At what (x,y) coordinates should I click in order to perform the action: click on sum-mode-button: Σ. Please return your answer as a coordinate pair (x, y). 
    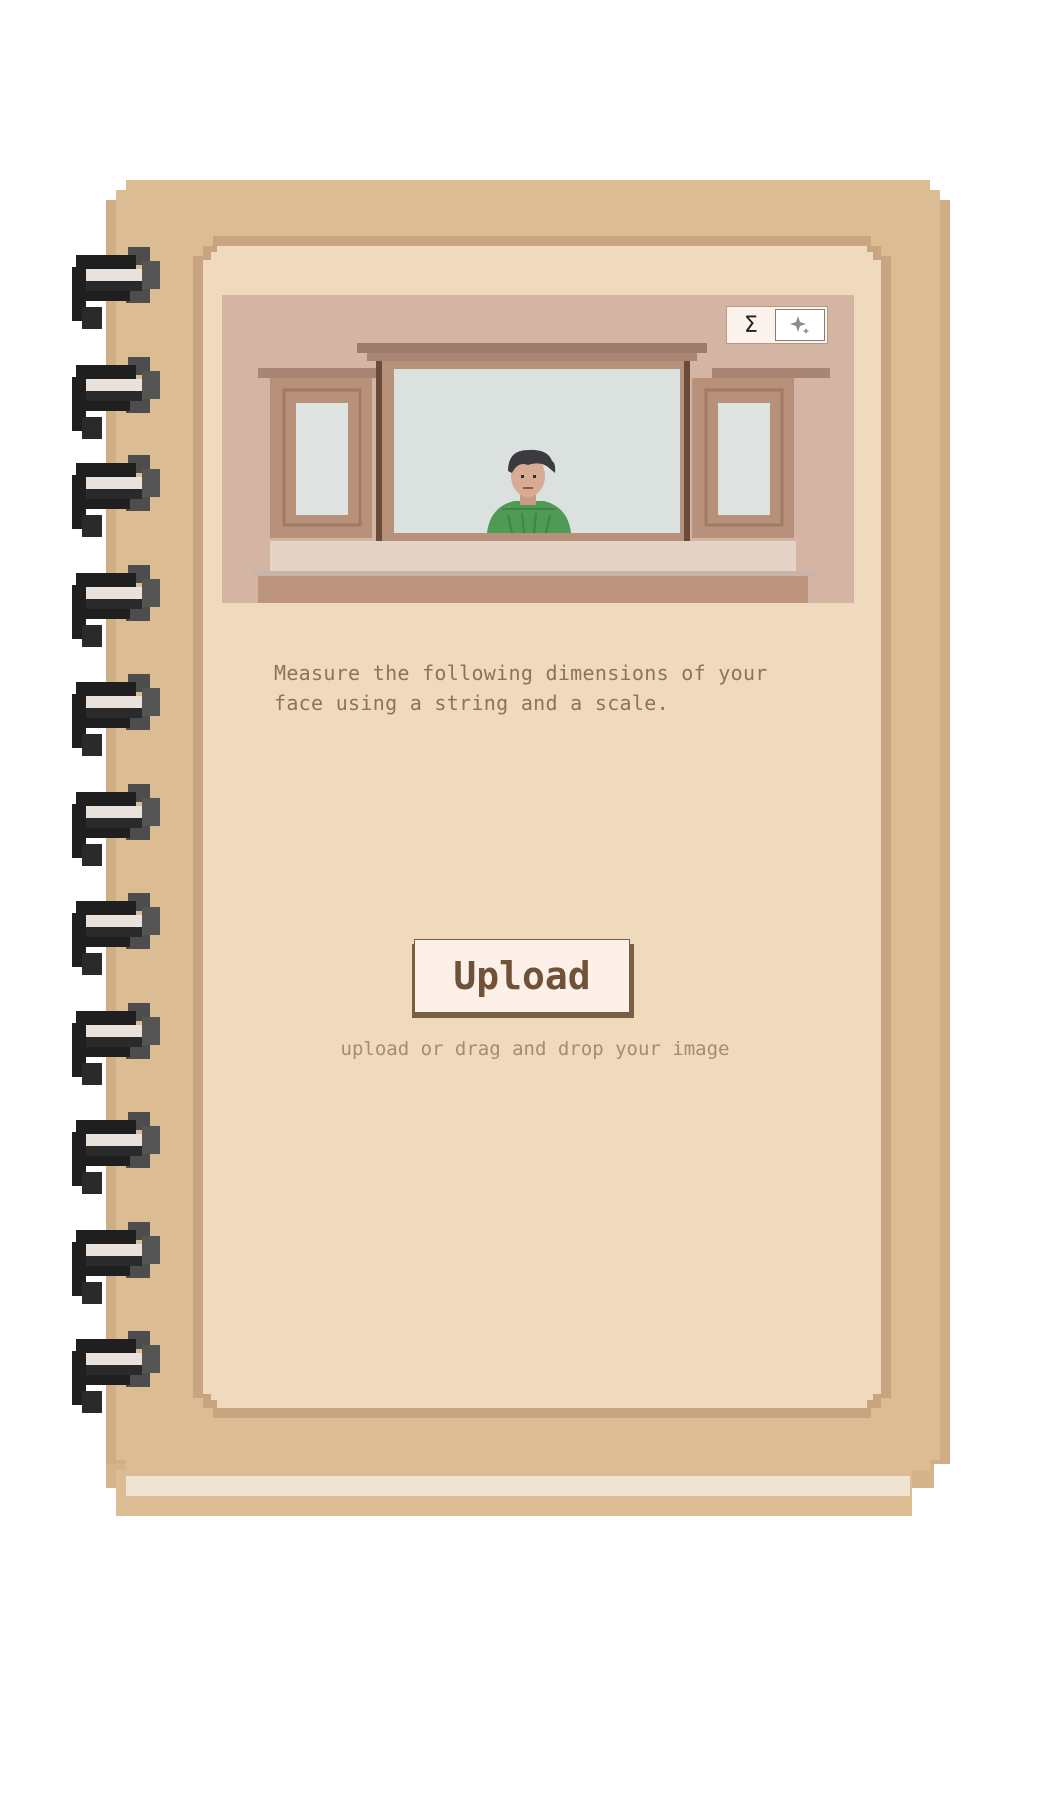
    Looking at the image, I should click on (751, 325).